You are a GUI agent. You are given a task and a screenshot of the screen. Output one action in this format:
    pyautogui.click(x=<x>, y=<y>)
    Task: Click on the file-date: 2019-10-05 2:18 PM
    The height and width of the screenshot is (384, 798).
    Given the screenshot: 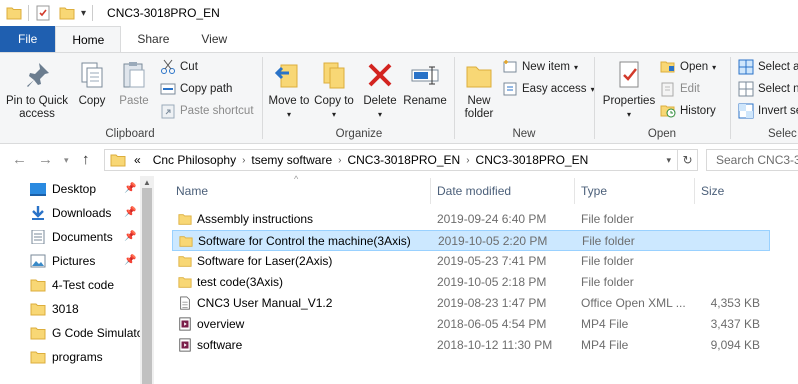 What is the action you would take?
    pyautogui.click(x=492, y=282)
    